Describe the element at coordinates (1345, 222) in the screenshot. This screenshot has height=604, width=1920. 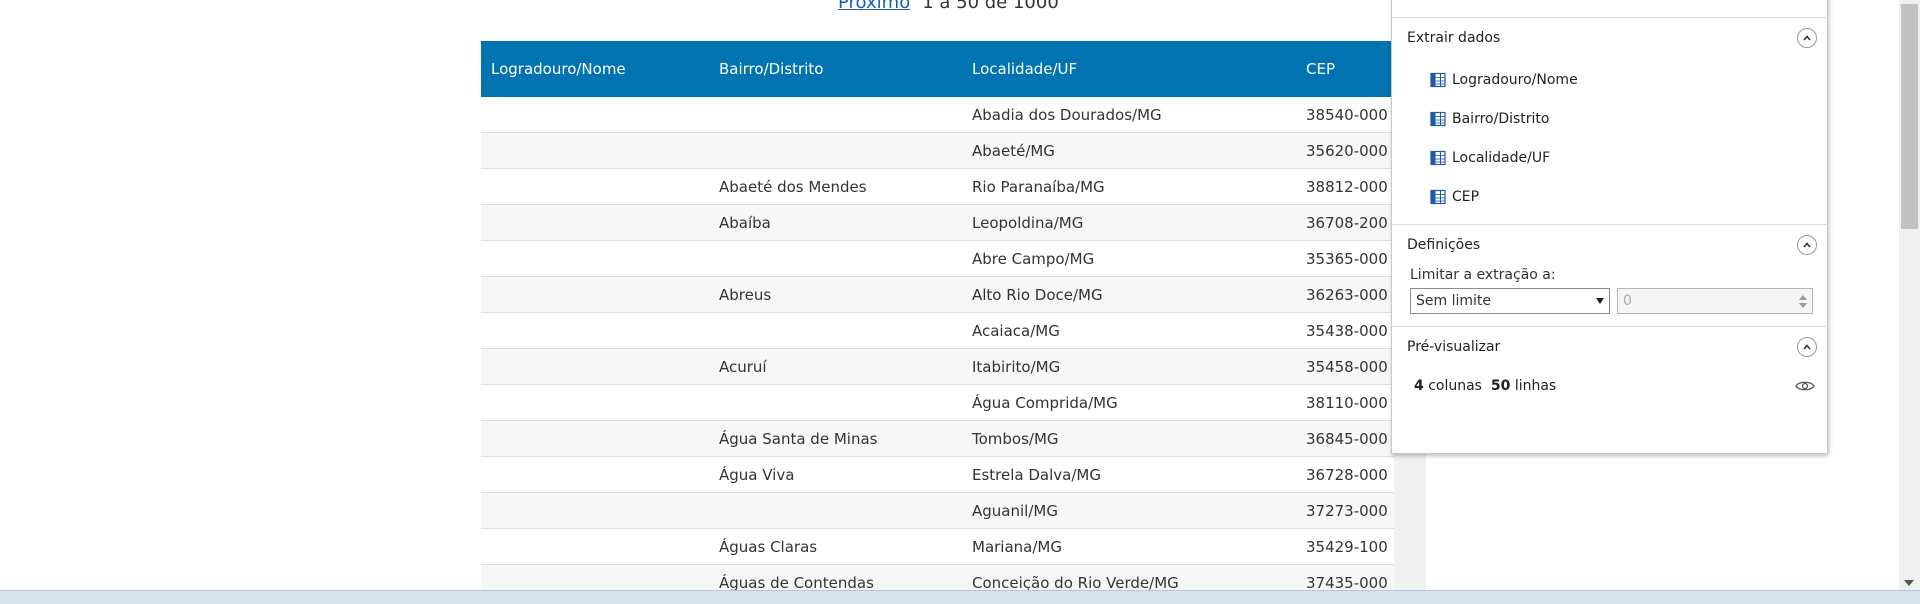
I see `cell-cep: 36708-200` at that location.